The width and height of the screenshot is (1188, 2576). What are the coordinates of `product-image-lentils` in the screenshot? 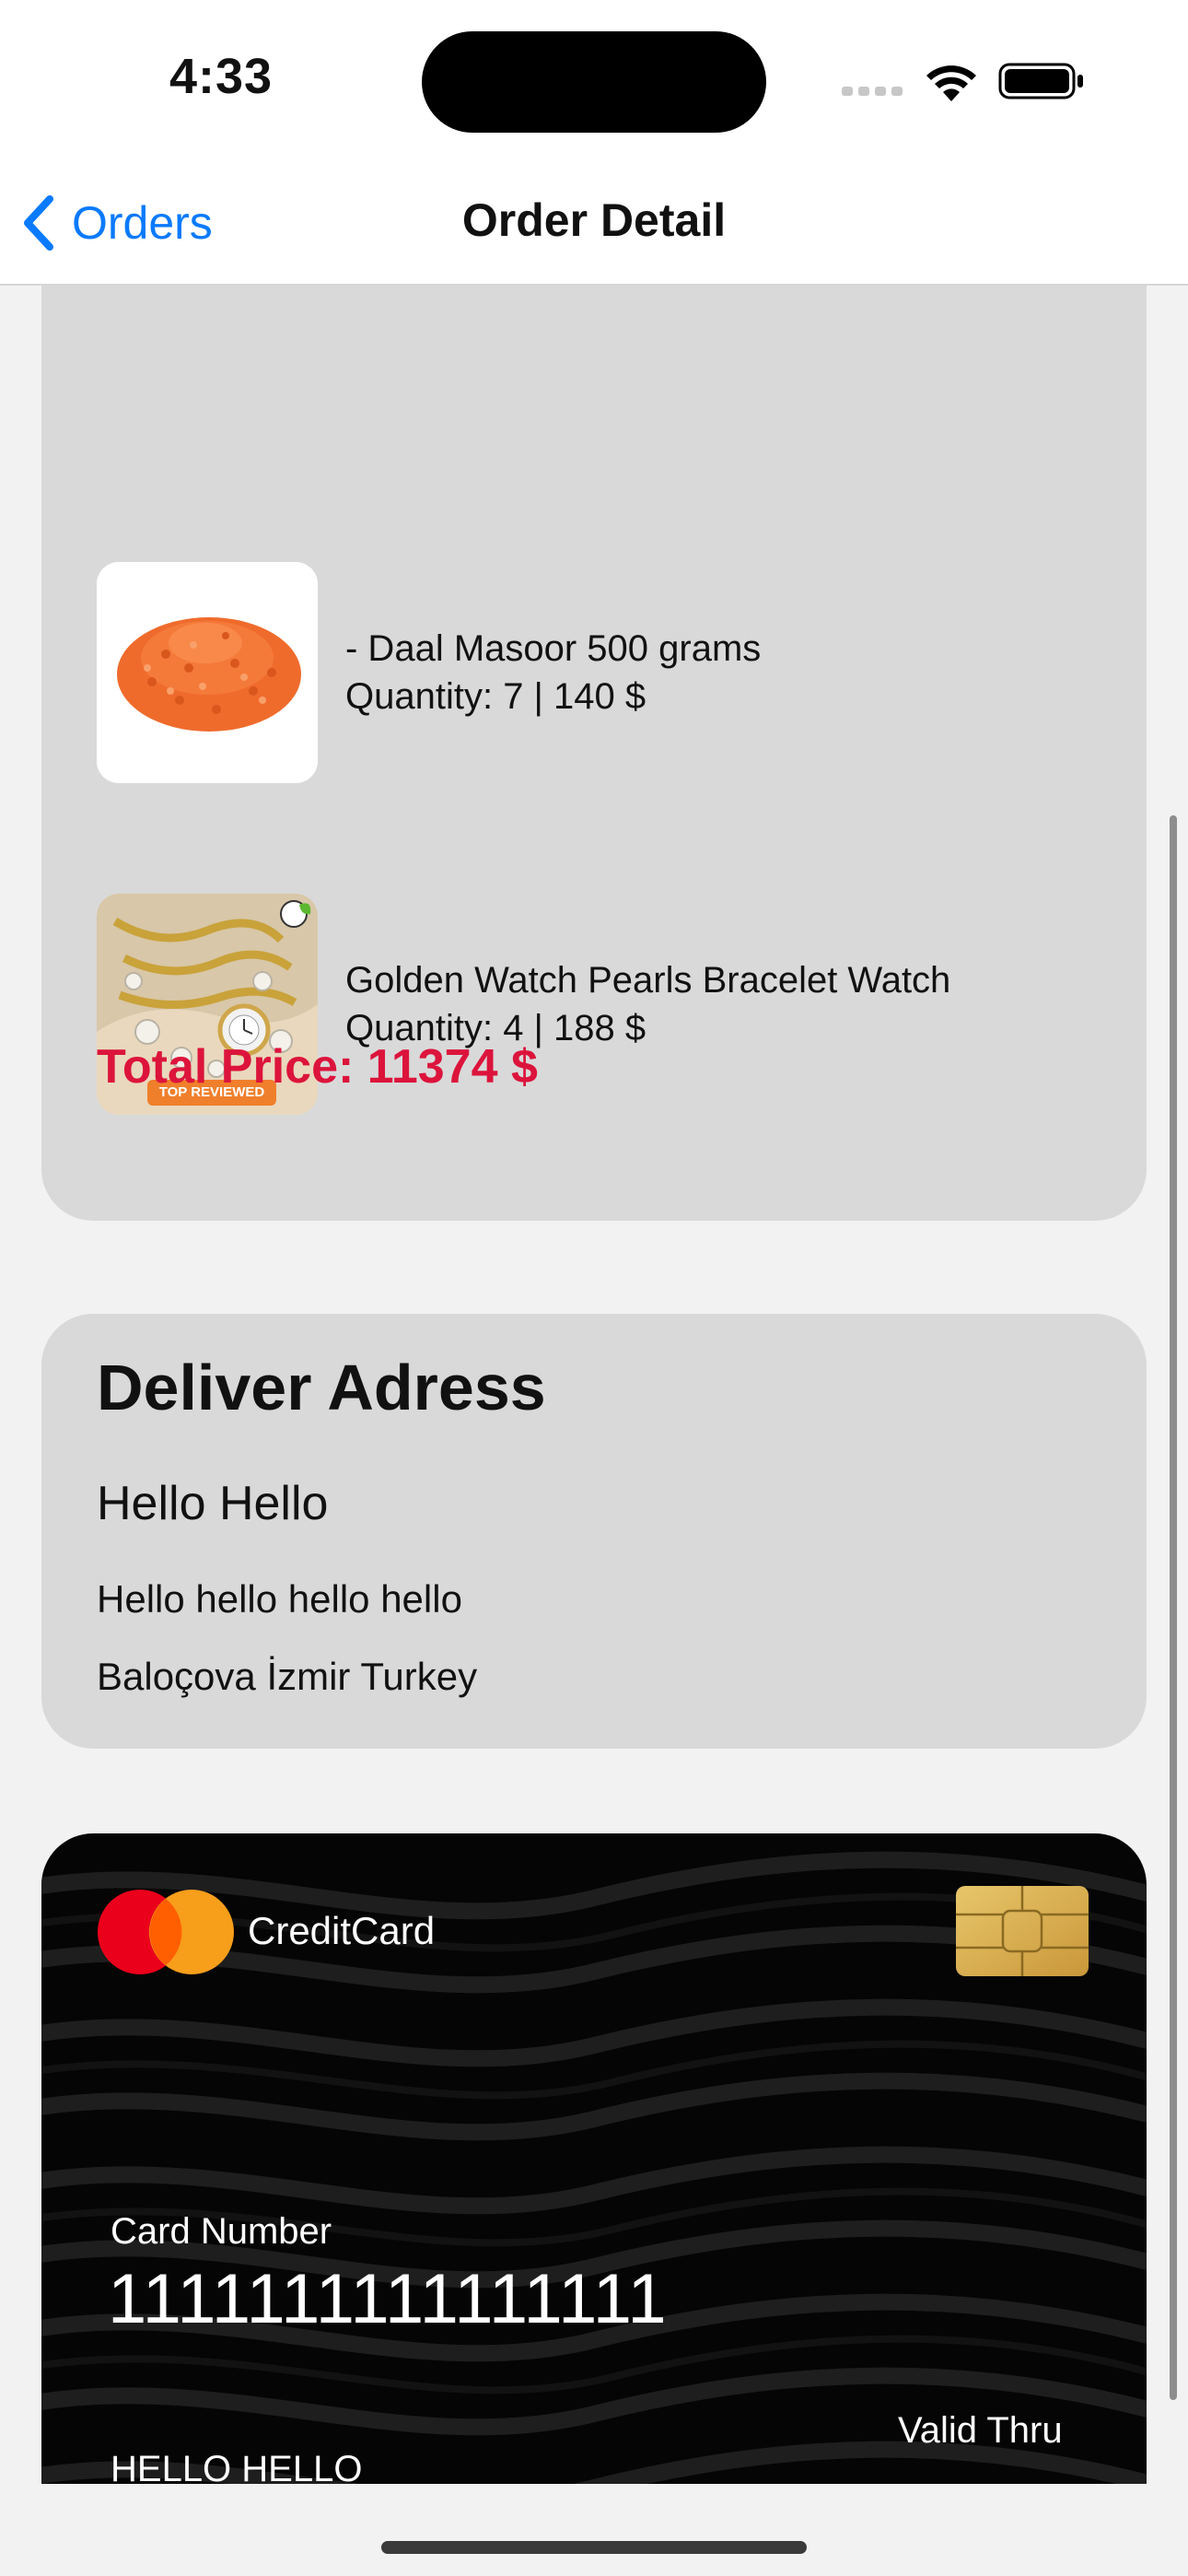 It's located at (207, 672).